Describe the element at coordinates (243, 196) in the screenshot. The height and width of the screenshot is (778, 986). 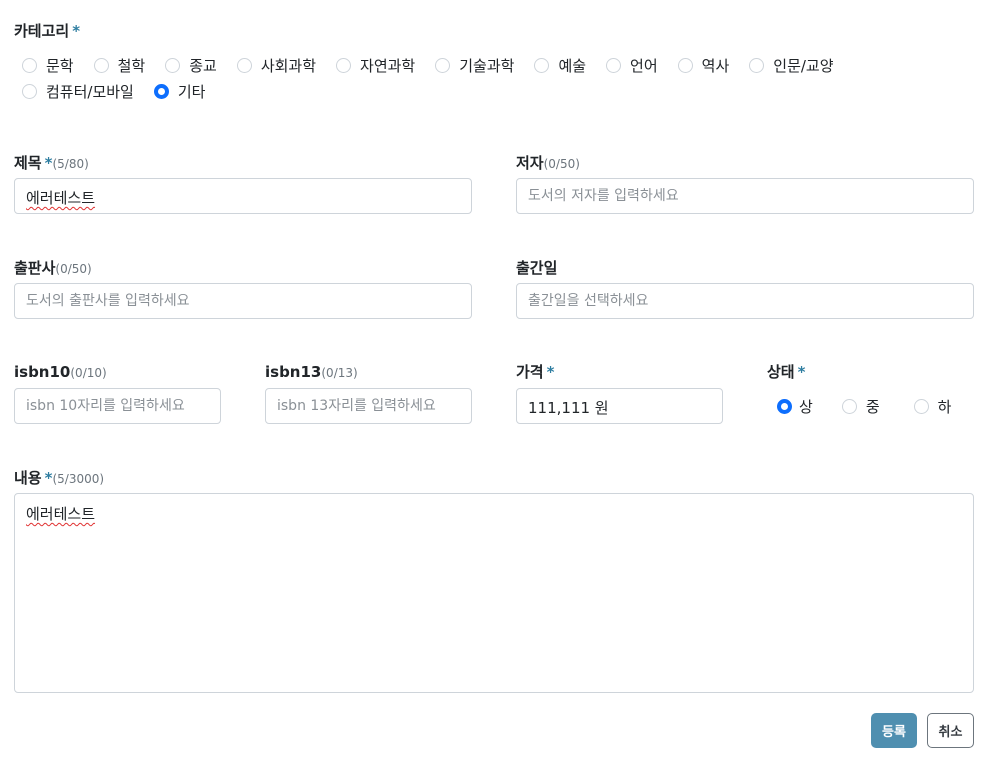
I see `title-input: 에러테스트` at that location.